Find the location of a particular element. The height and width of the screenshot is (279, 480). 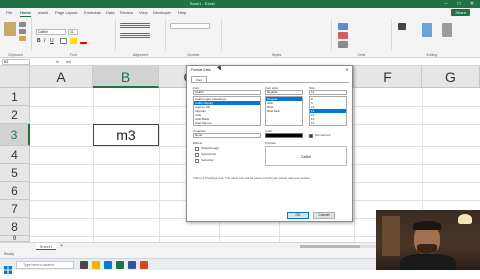

font-style-list: Regular Italic Bold Bold Italic is located at coordinates (284, 111).